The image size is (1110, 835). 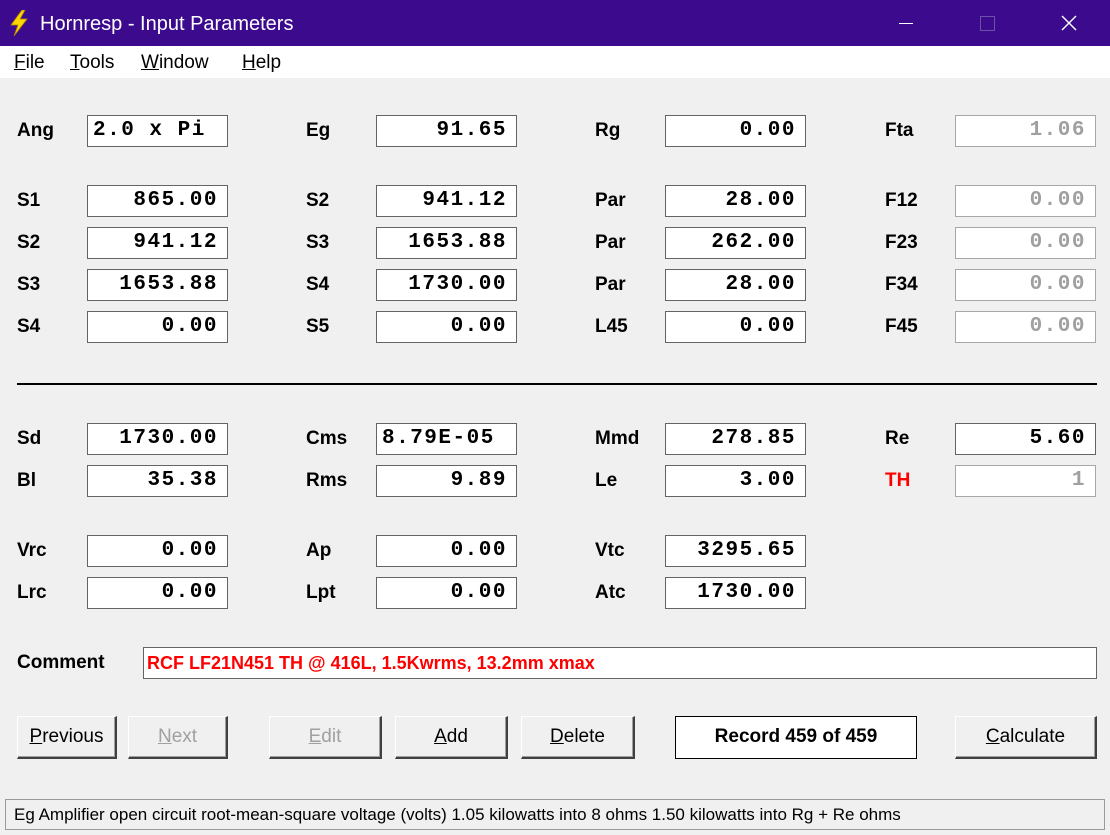 I want to click on close-button, so click(x=1070, y=23).